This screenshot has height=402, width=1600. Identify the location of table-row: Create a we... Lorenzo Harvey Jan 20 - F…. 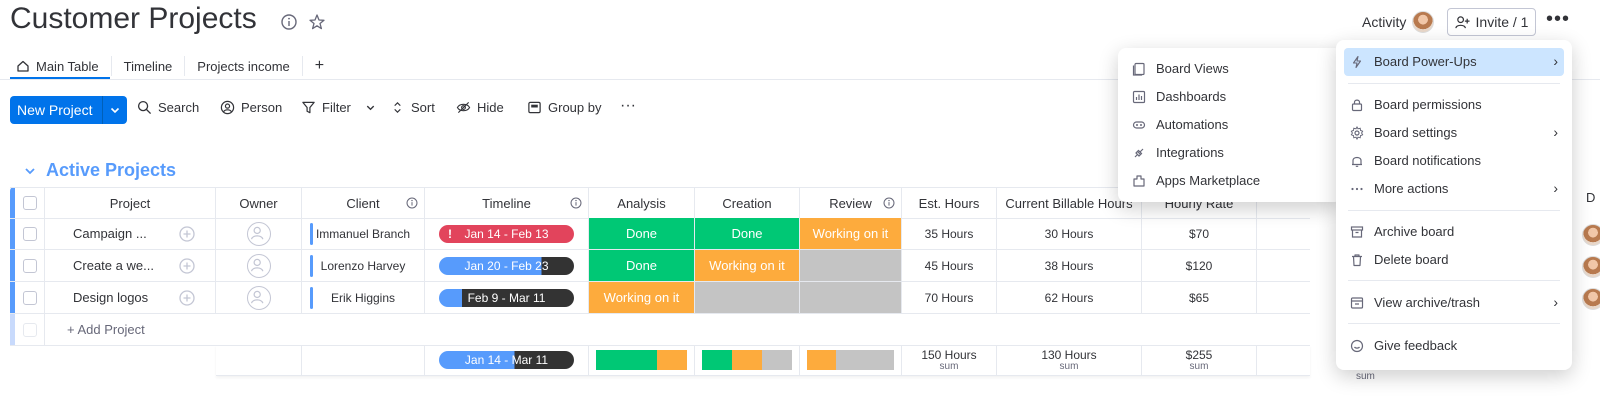
(660, 266).